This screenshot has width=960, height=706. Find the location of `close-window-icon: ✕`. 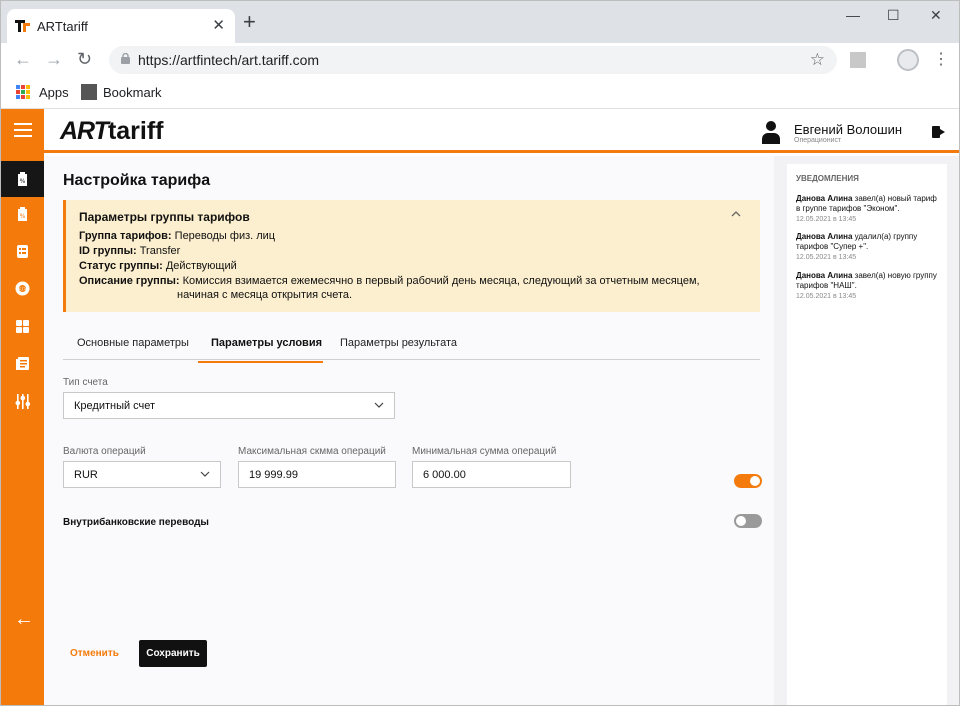

close-window-icon: ✕ is located at coordinates (936, 15).